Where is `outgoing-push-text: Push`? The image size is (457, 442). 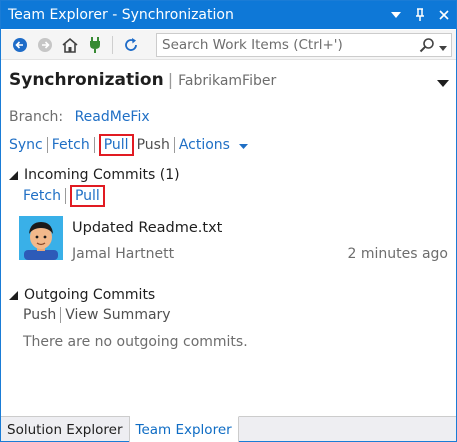 outgoing-push-text: Push is located at coordinates (40, 315).